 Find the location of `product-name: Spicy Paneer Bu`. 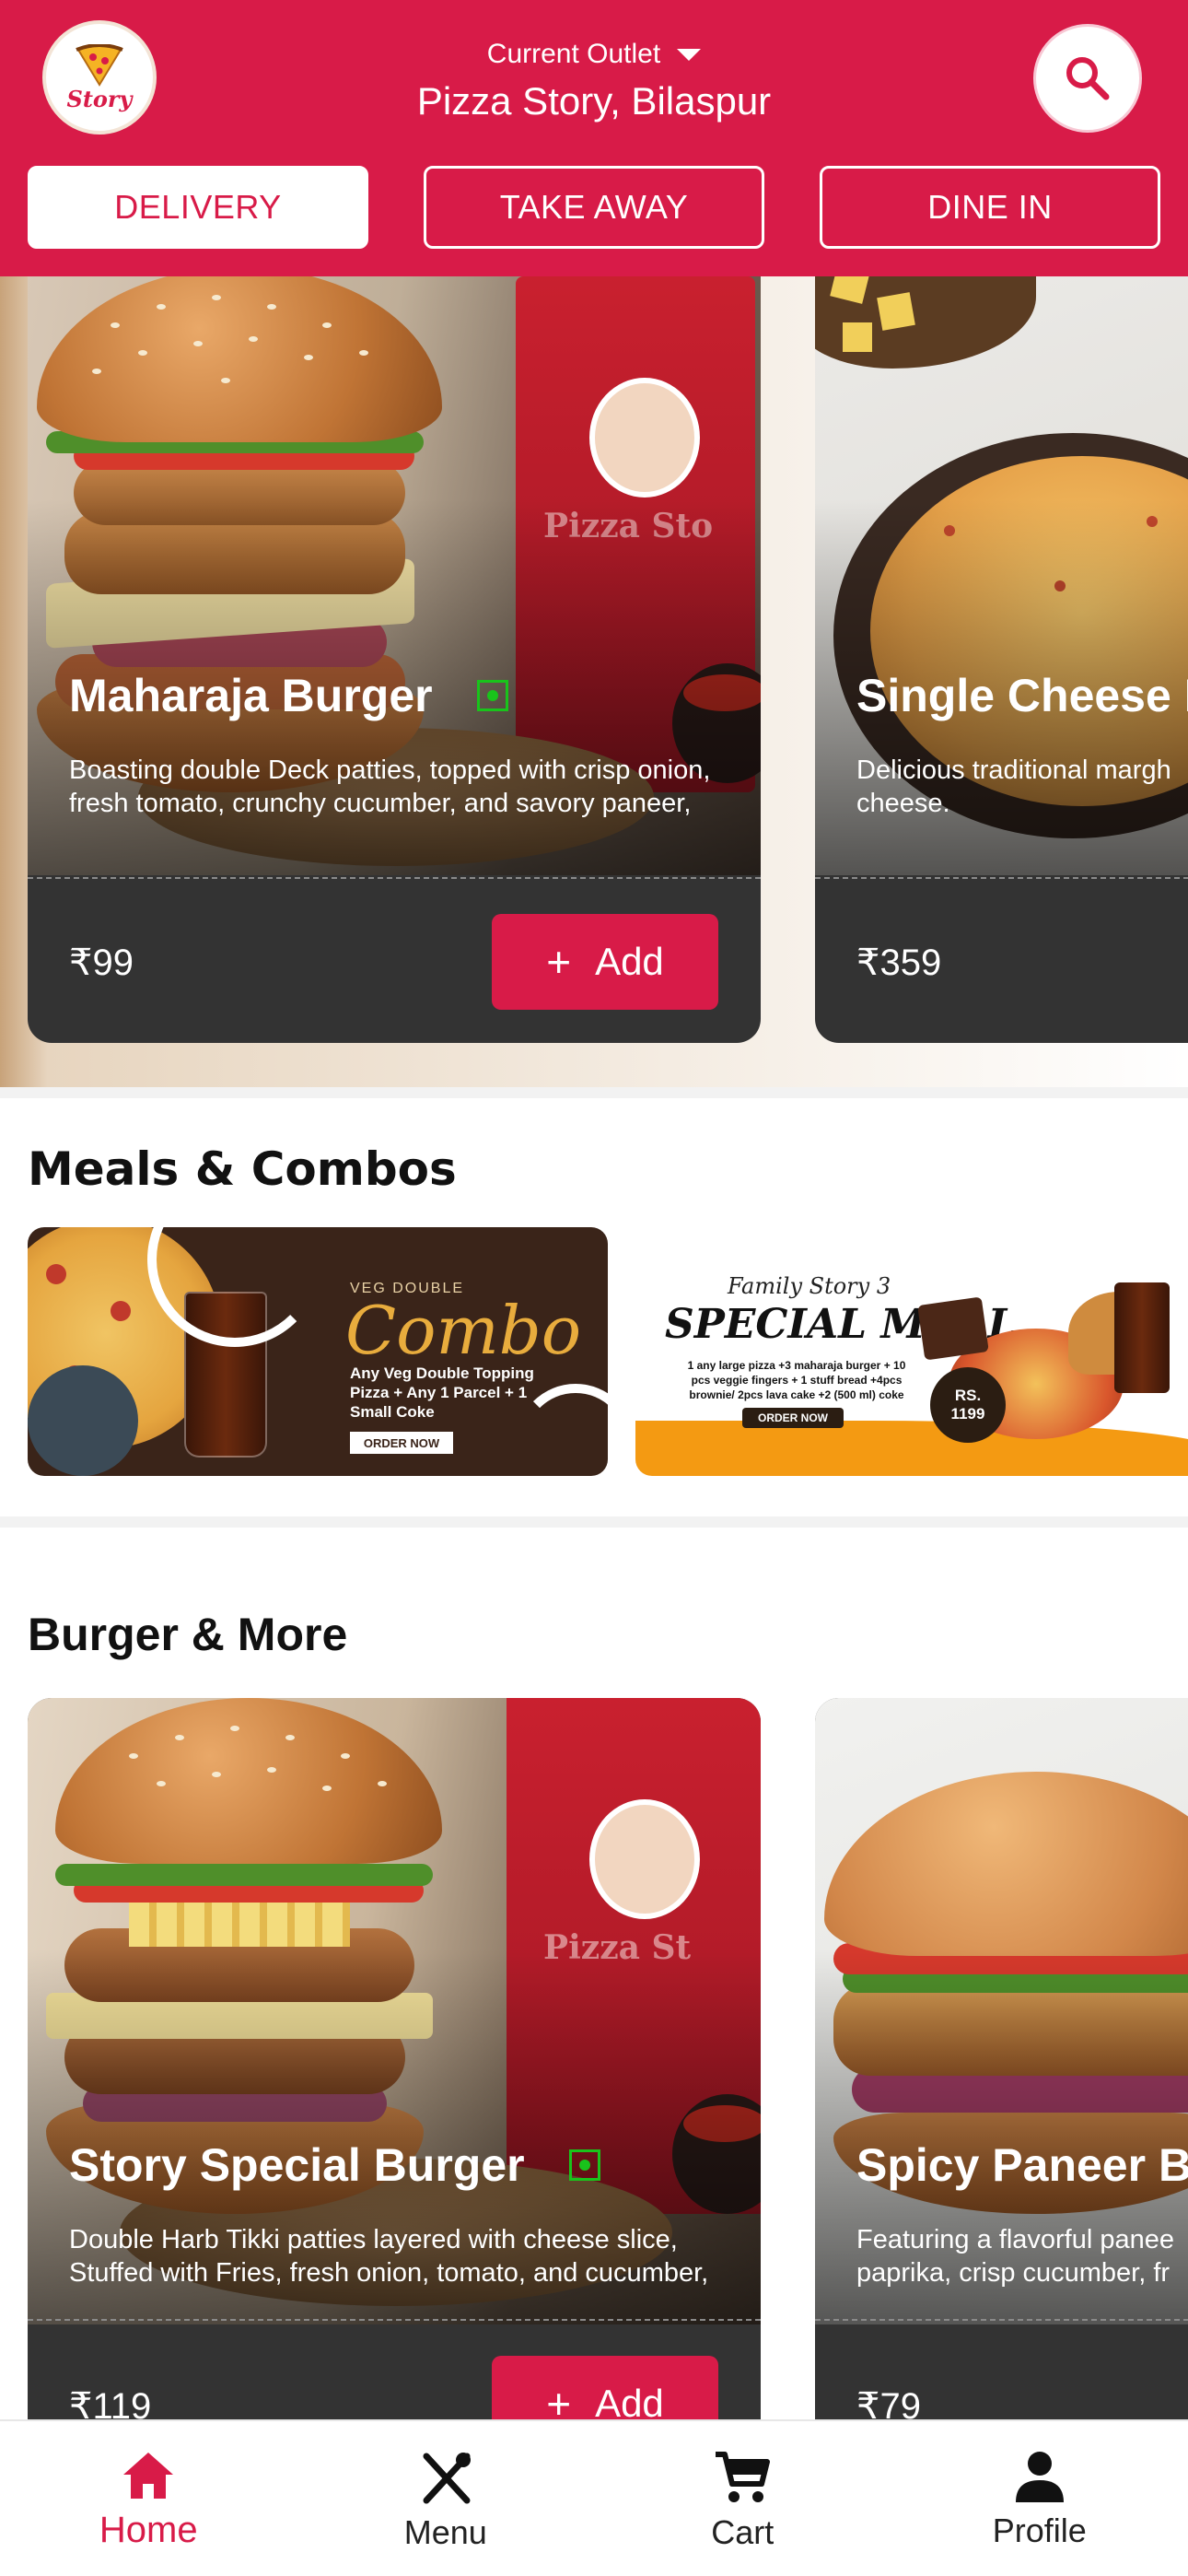

product-name: Spicy Paneer Bu is located at coordinates (1022, 2165).